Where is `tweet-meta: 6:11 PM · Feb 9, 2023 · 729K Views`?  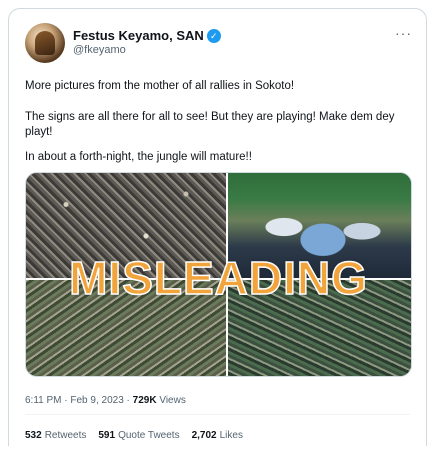
tweet-meta: 6:11 PM · Feb 9, 2023 · 729K Views is located at coordinates (105, 400).